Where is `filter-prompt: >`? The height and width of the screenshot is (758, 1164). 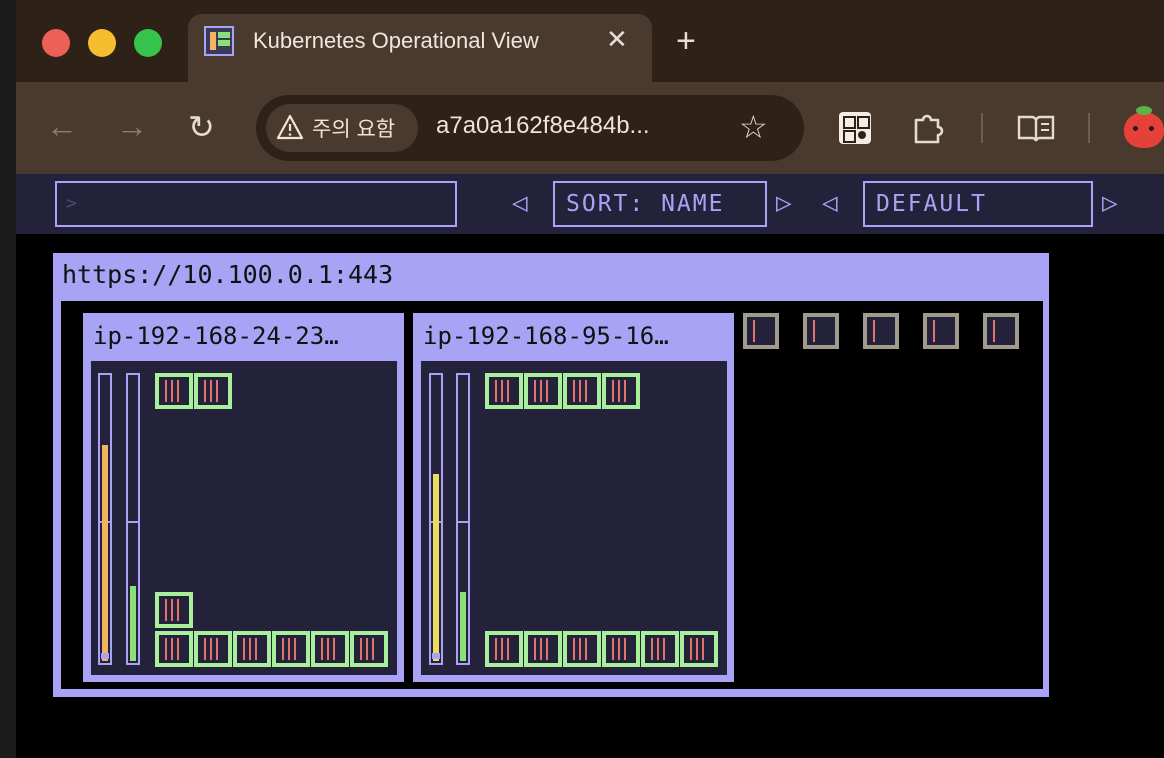 filter-prompt: > is located at coordinates (71, 203).